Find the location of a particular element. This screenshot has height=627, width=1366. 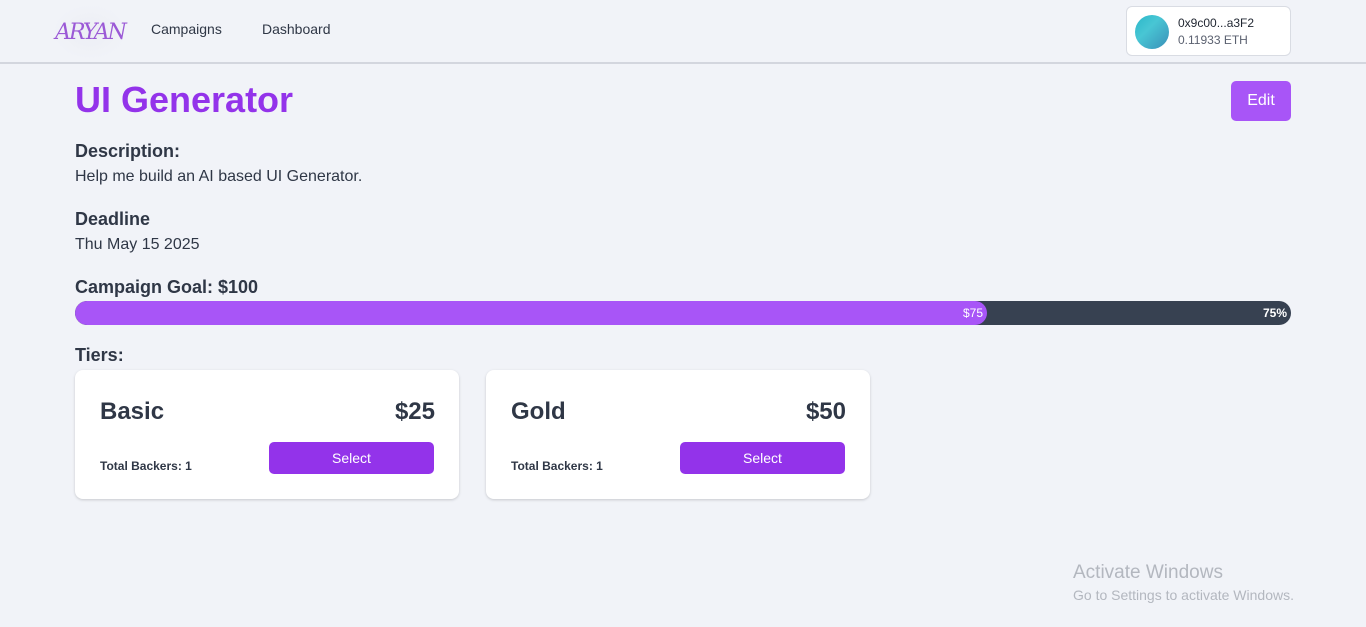

tier-name: Basic is located at coordinates (132, 411).